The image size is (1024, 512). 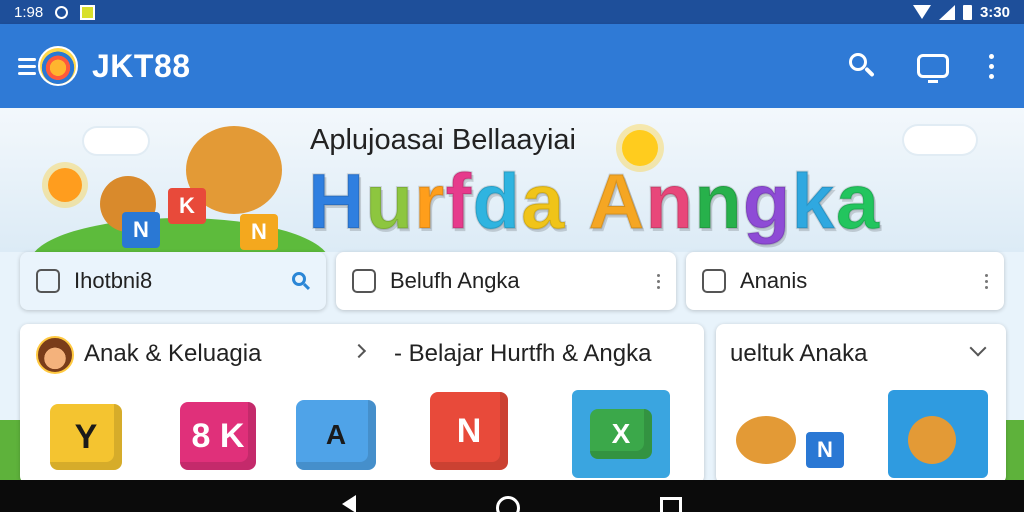 What do you see at coordinates (813, 201) in the screenshot?
I see `hero-title-letter: k` at bounding box center [813, 201].